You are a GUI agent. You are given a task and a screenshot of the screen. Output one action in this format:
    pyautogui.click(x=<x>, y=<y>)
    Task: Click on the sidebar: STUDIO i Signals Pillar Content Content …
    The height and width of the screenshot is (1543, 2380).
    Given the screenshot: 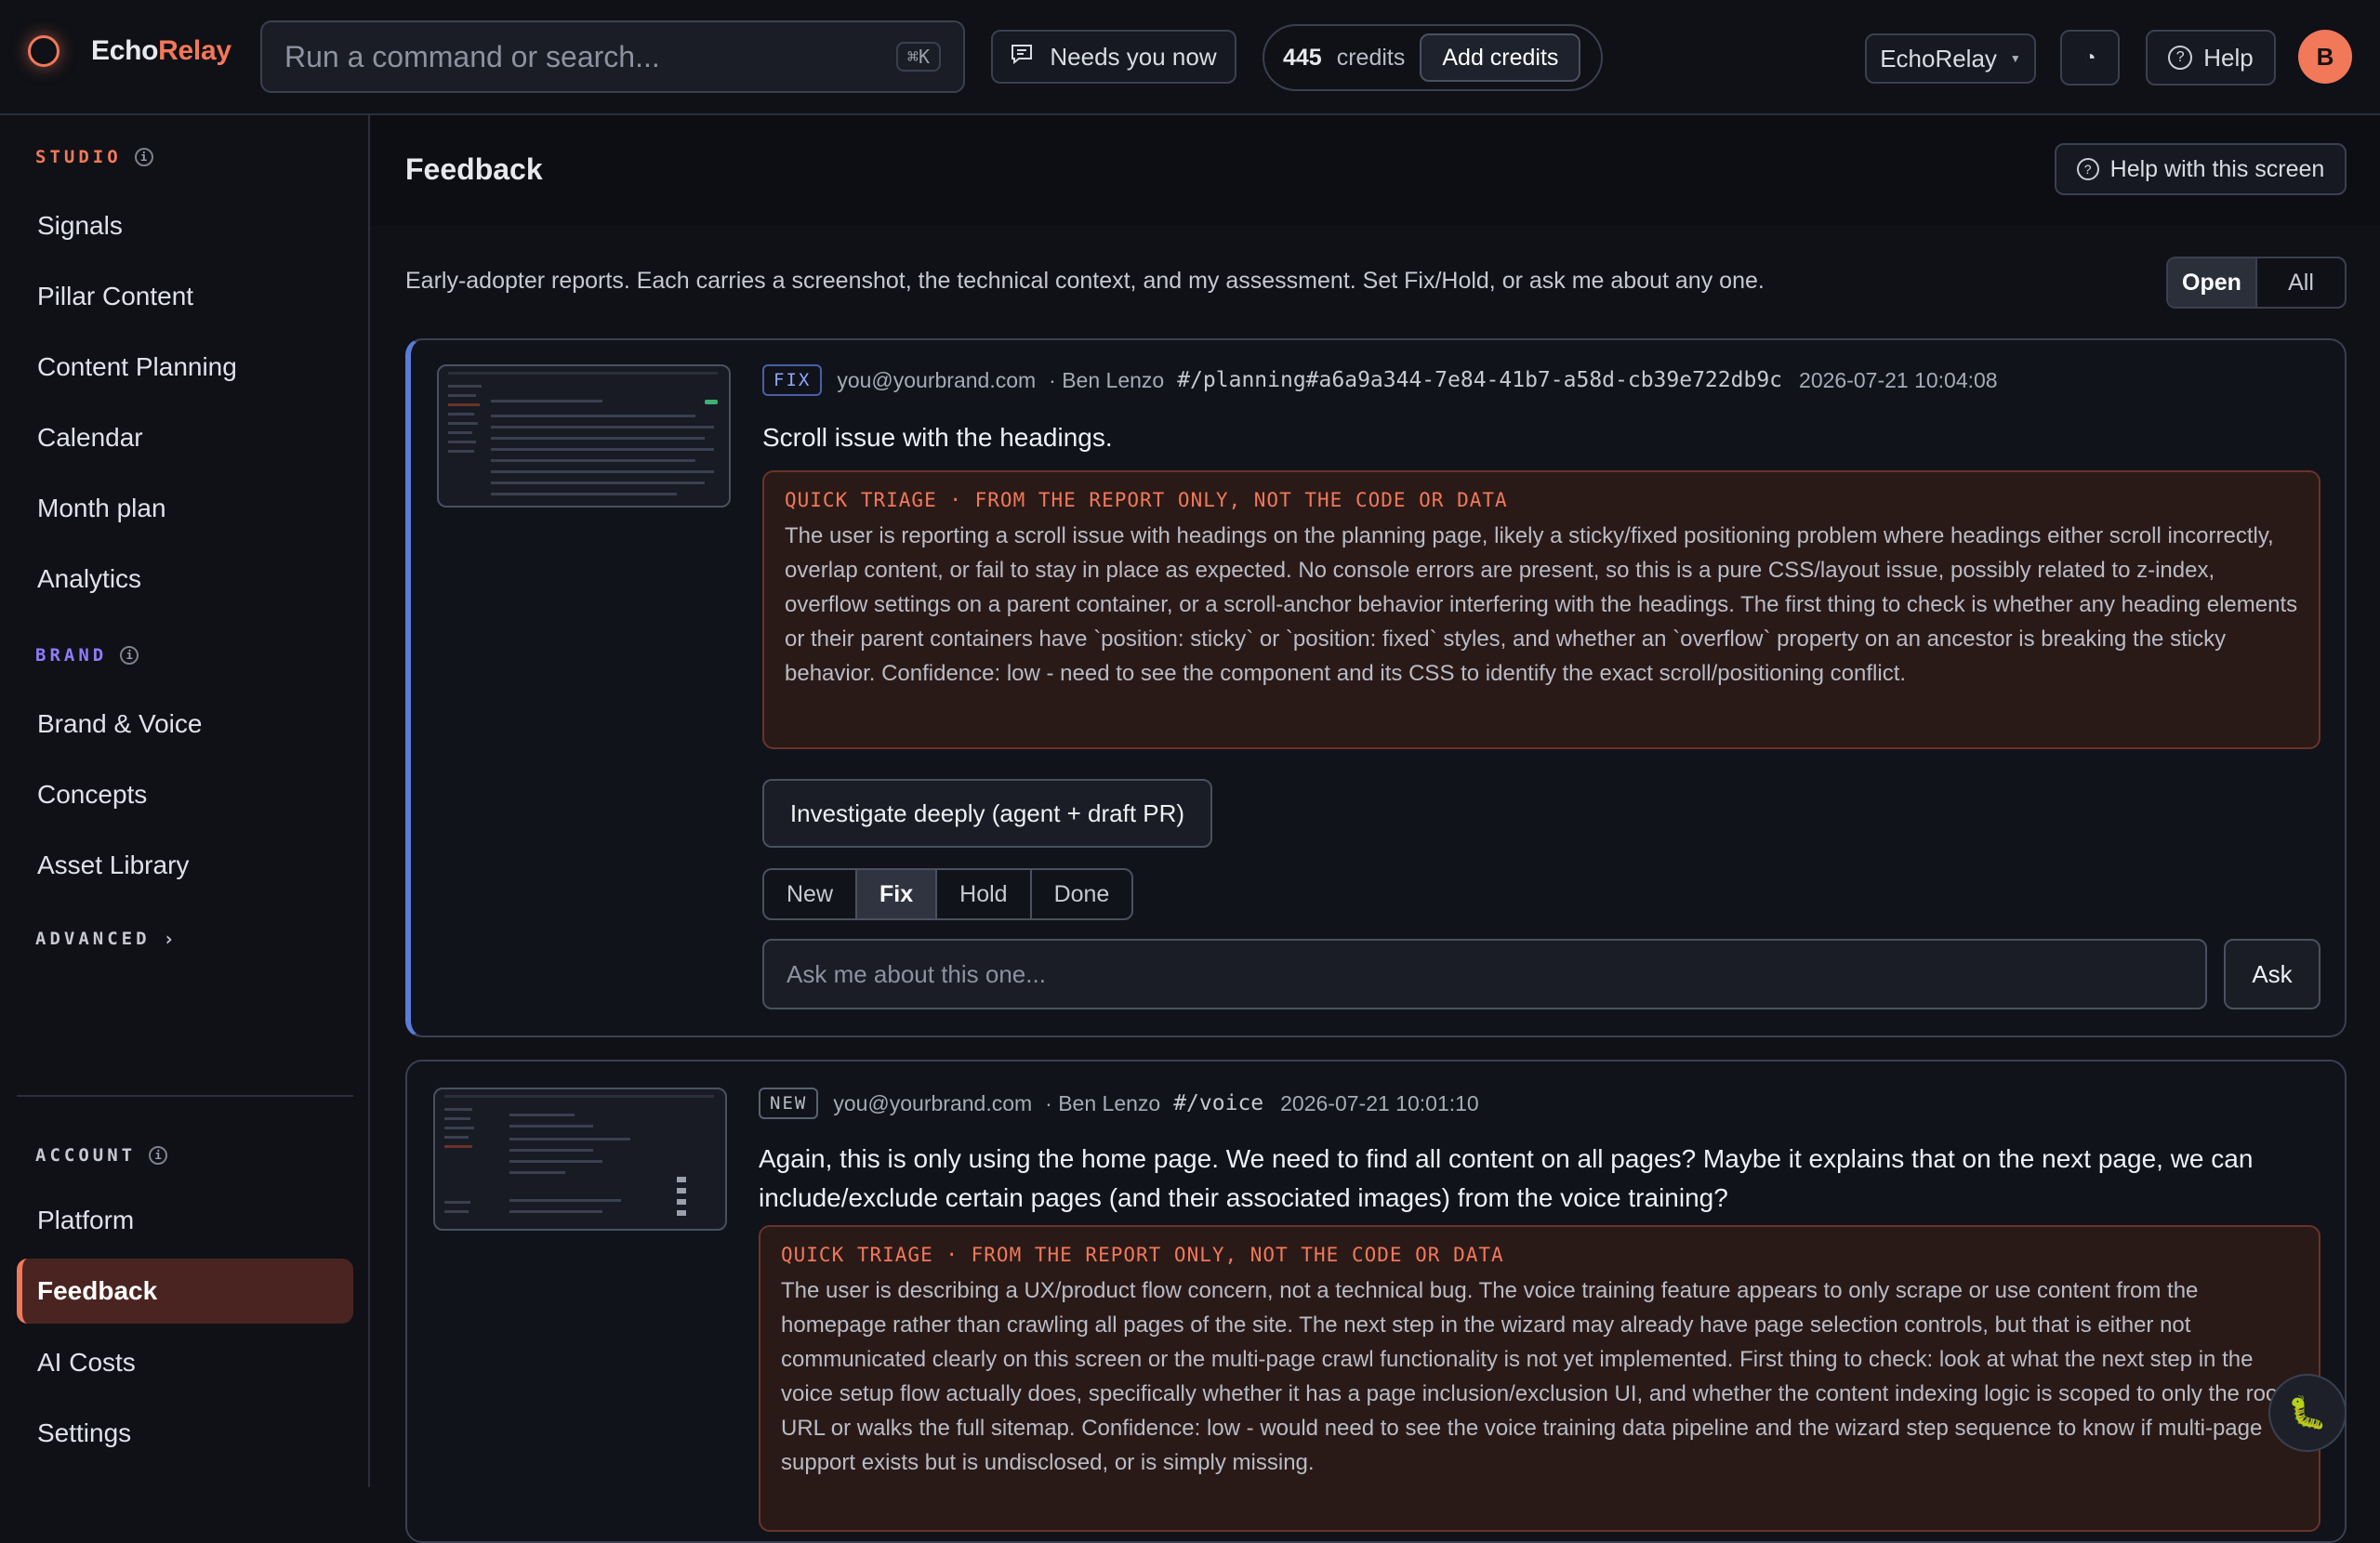 What is the action you would take?
    pyautogui.click(x=185, y=801)
    